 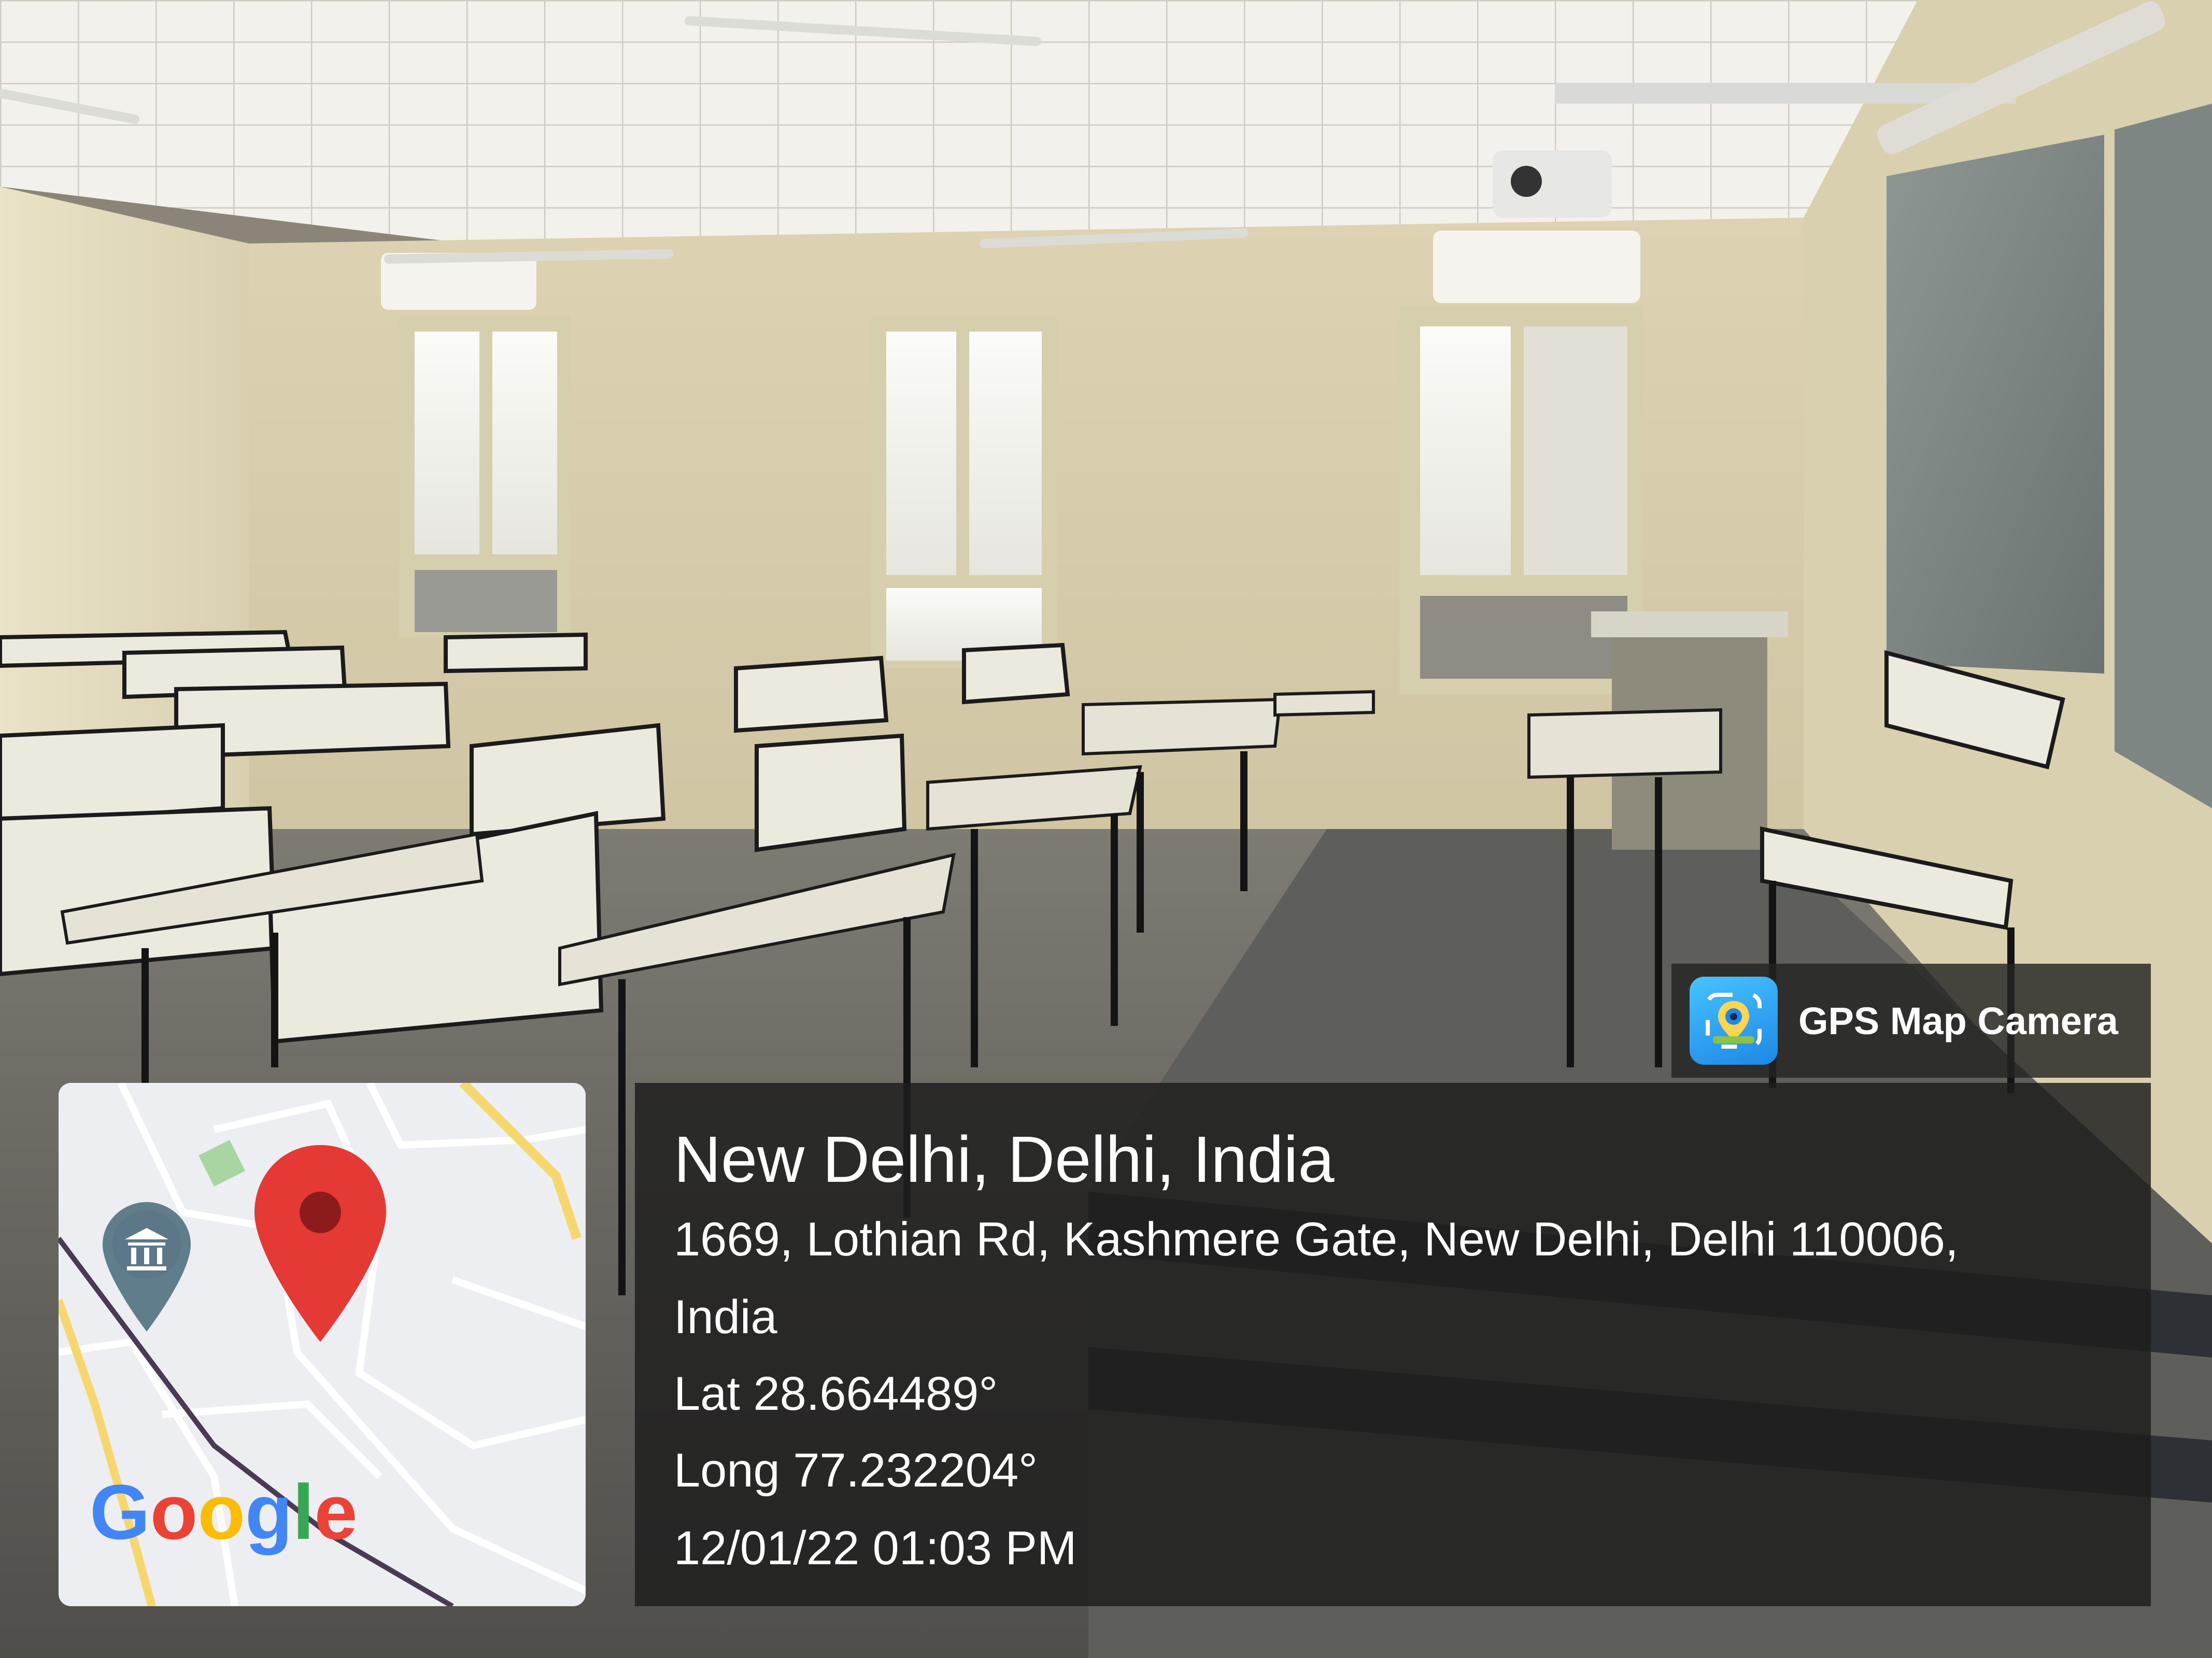 I want to click on google-logo: Google, so click(x=224, y=1511).